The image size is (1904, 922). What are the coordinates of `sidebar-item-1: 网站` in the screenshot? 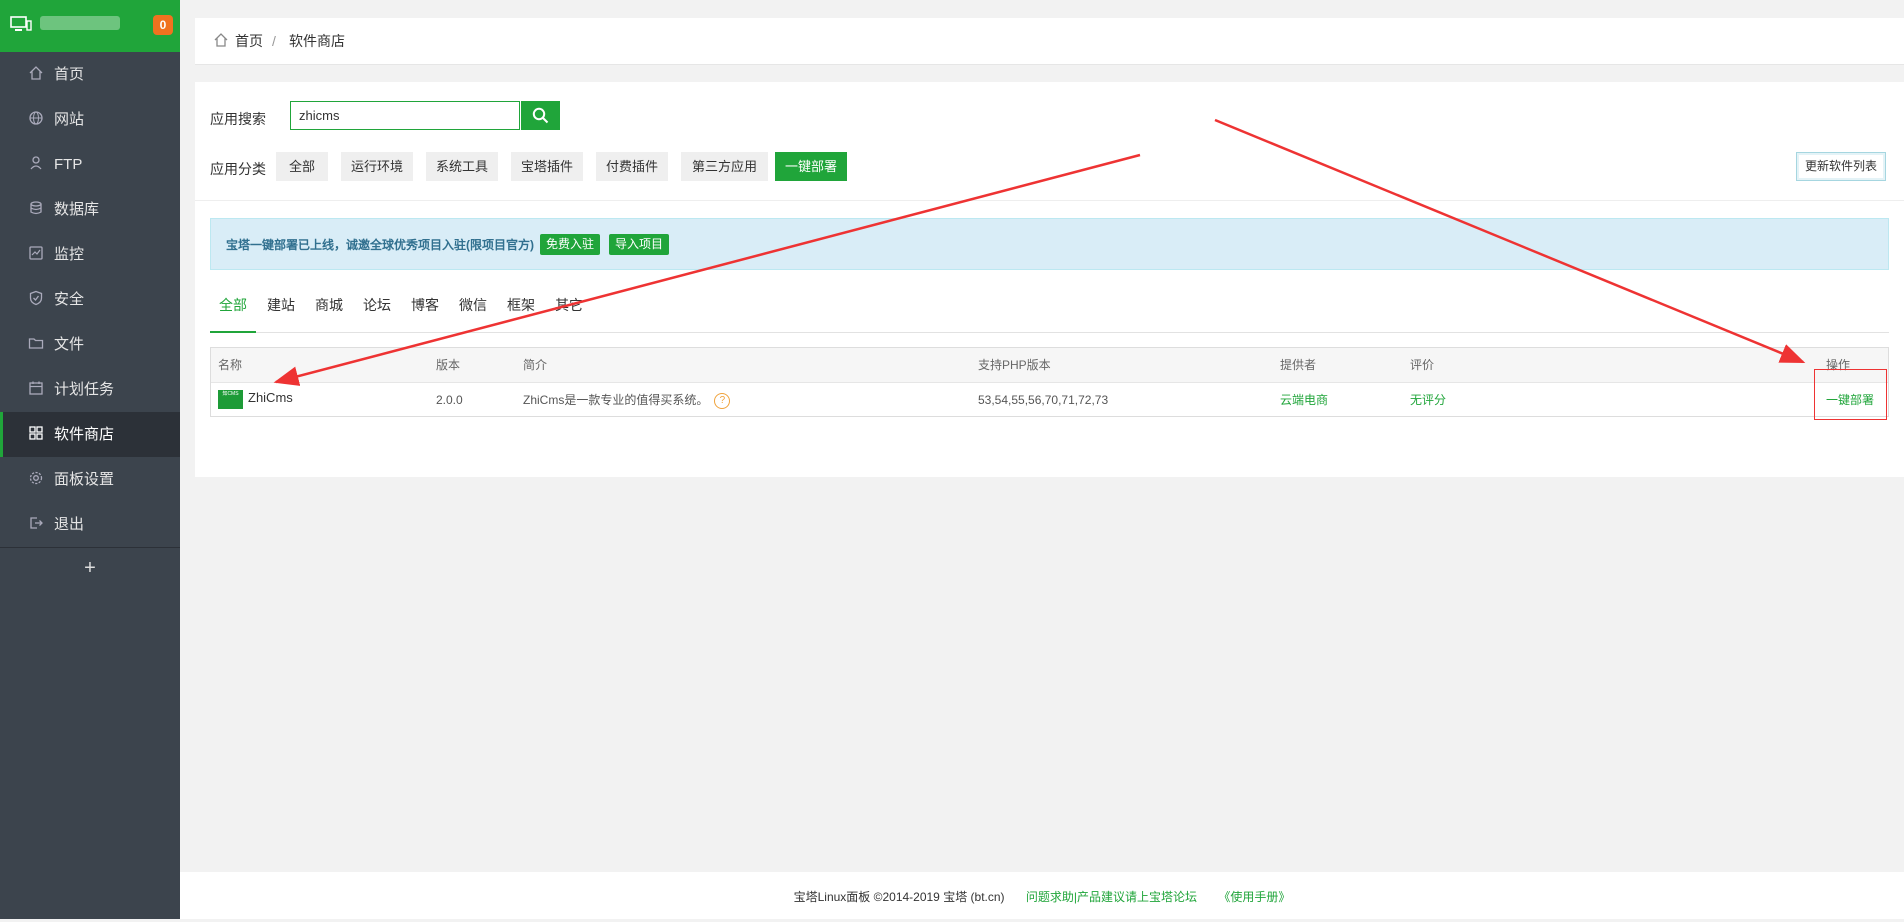 It's located at (90, 119).